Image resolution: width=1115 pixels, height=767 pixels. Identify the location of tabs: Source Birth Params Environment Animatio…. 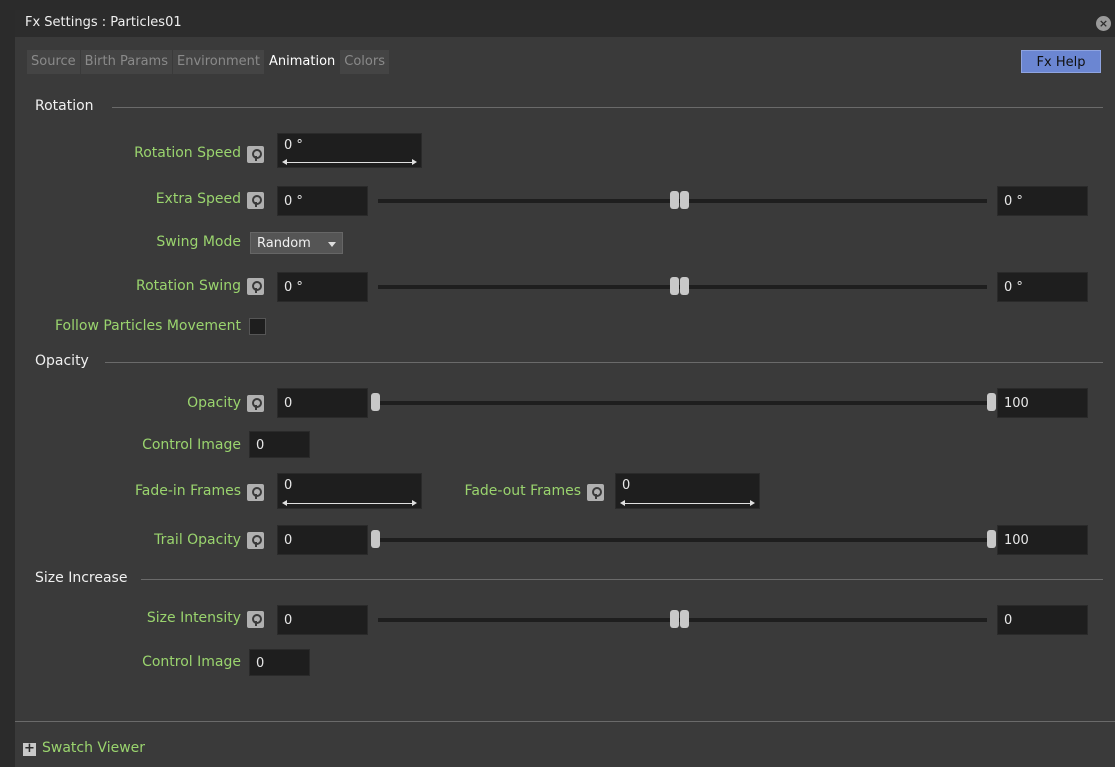
(208, 62).